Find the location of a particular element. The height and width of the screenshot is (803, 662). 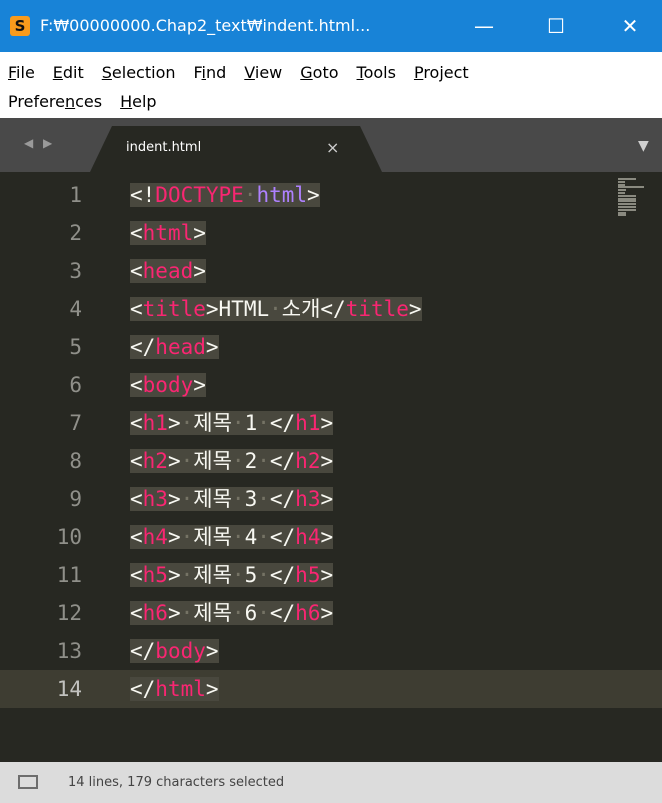

maximize-button: ☐ is located at coordinates (556, 26).